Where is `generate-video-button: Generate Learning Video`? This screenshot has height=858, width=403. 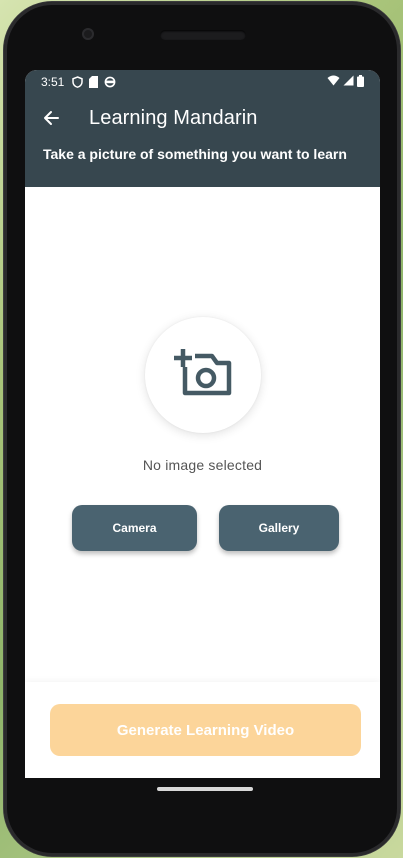
generate-video-button: Generate Learning Video is located at coordinates (205, 730).